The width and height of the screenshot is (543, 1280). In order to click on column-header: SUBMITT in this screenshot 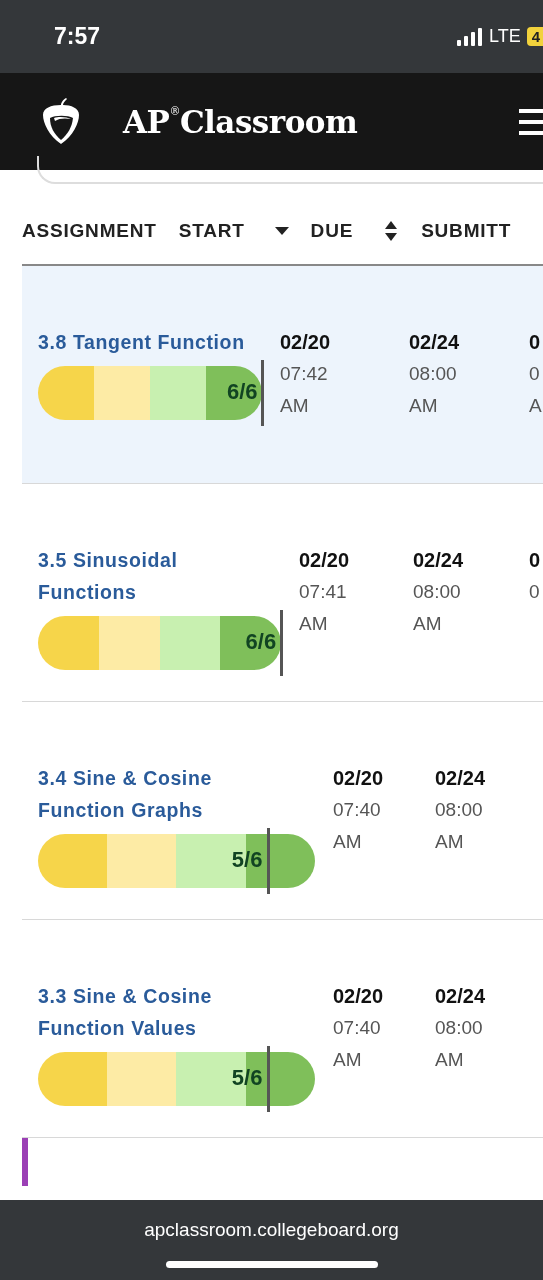, I will do `click(466, 231)`.